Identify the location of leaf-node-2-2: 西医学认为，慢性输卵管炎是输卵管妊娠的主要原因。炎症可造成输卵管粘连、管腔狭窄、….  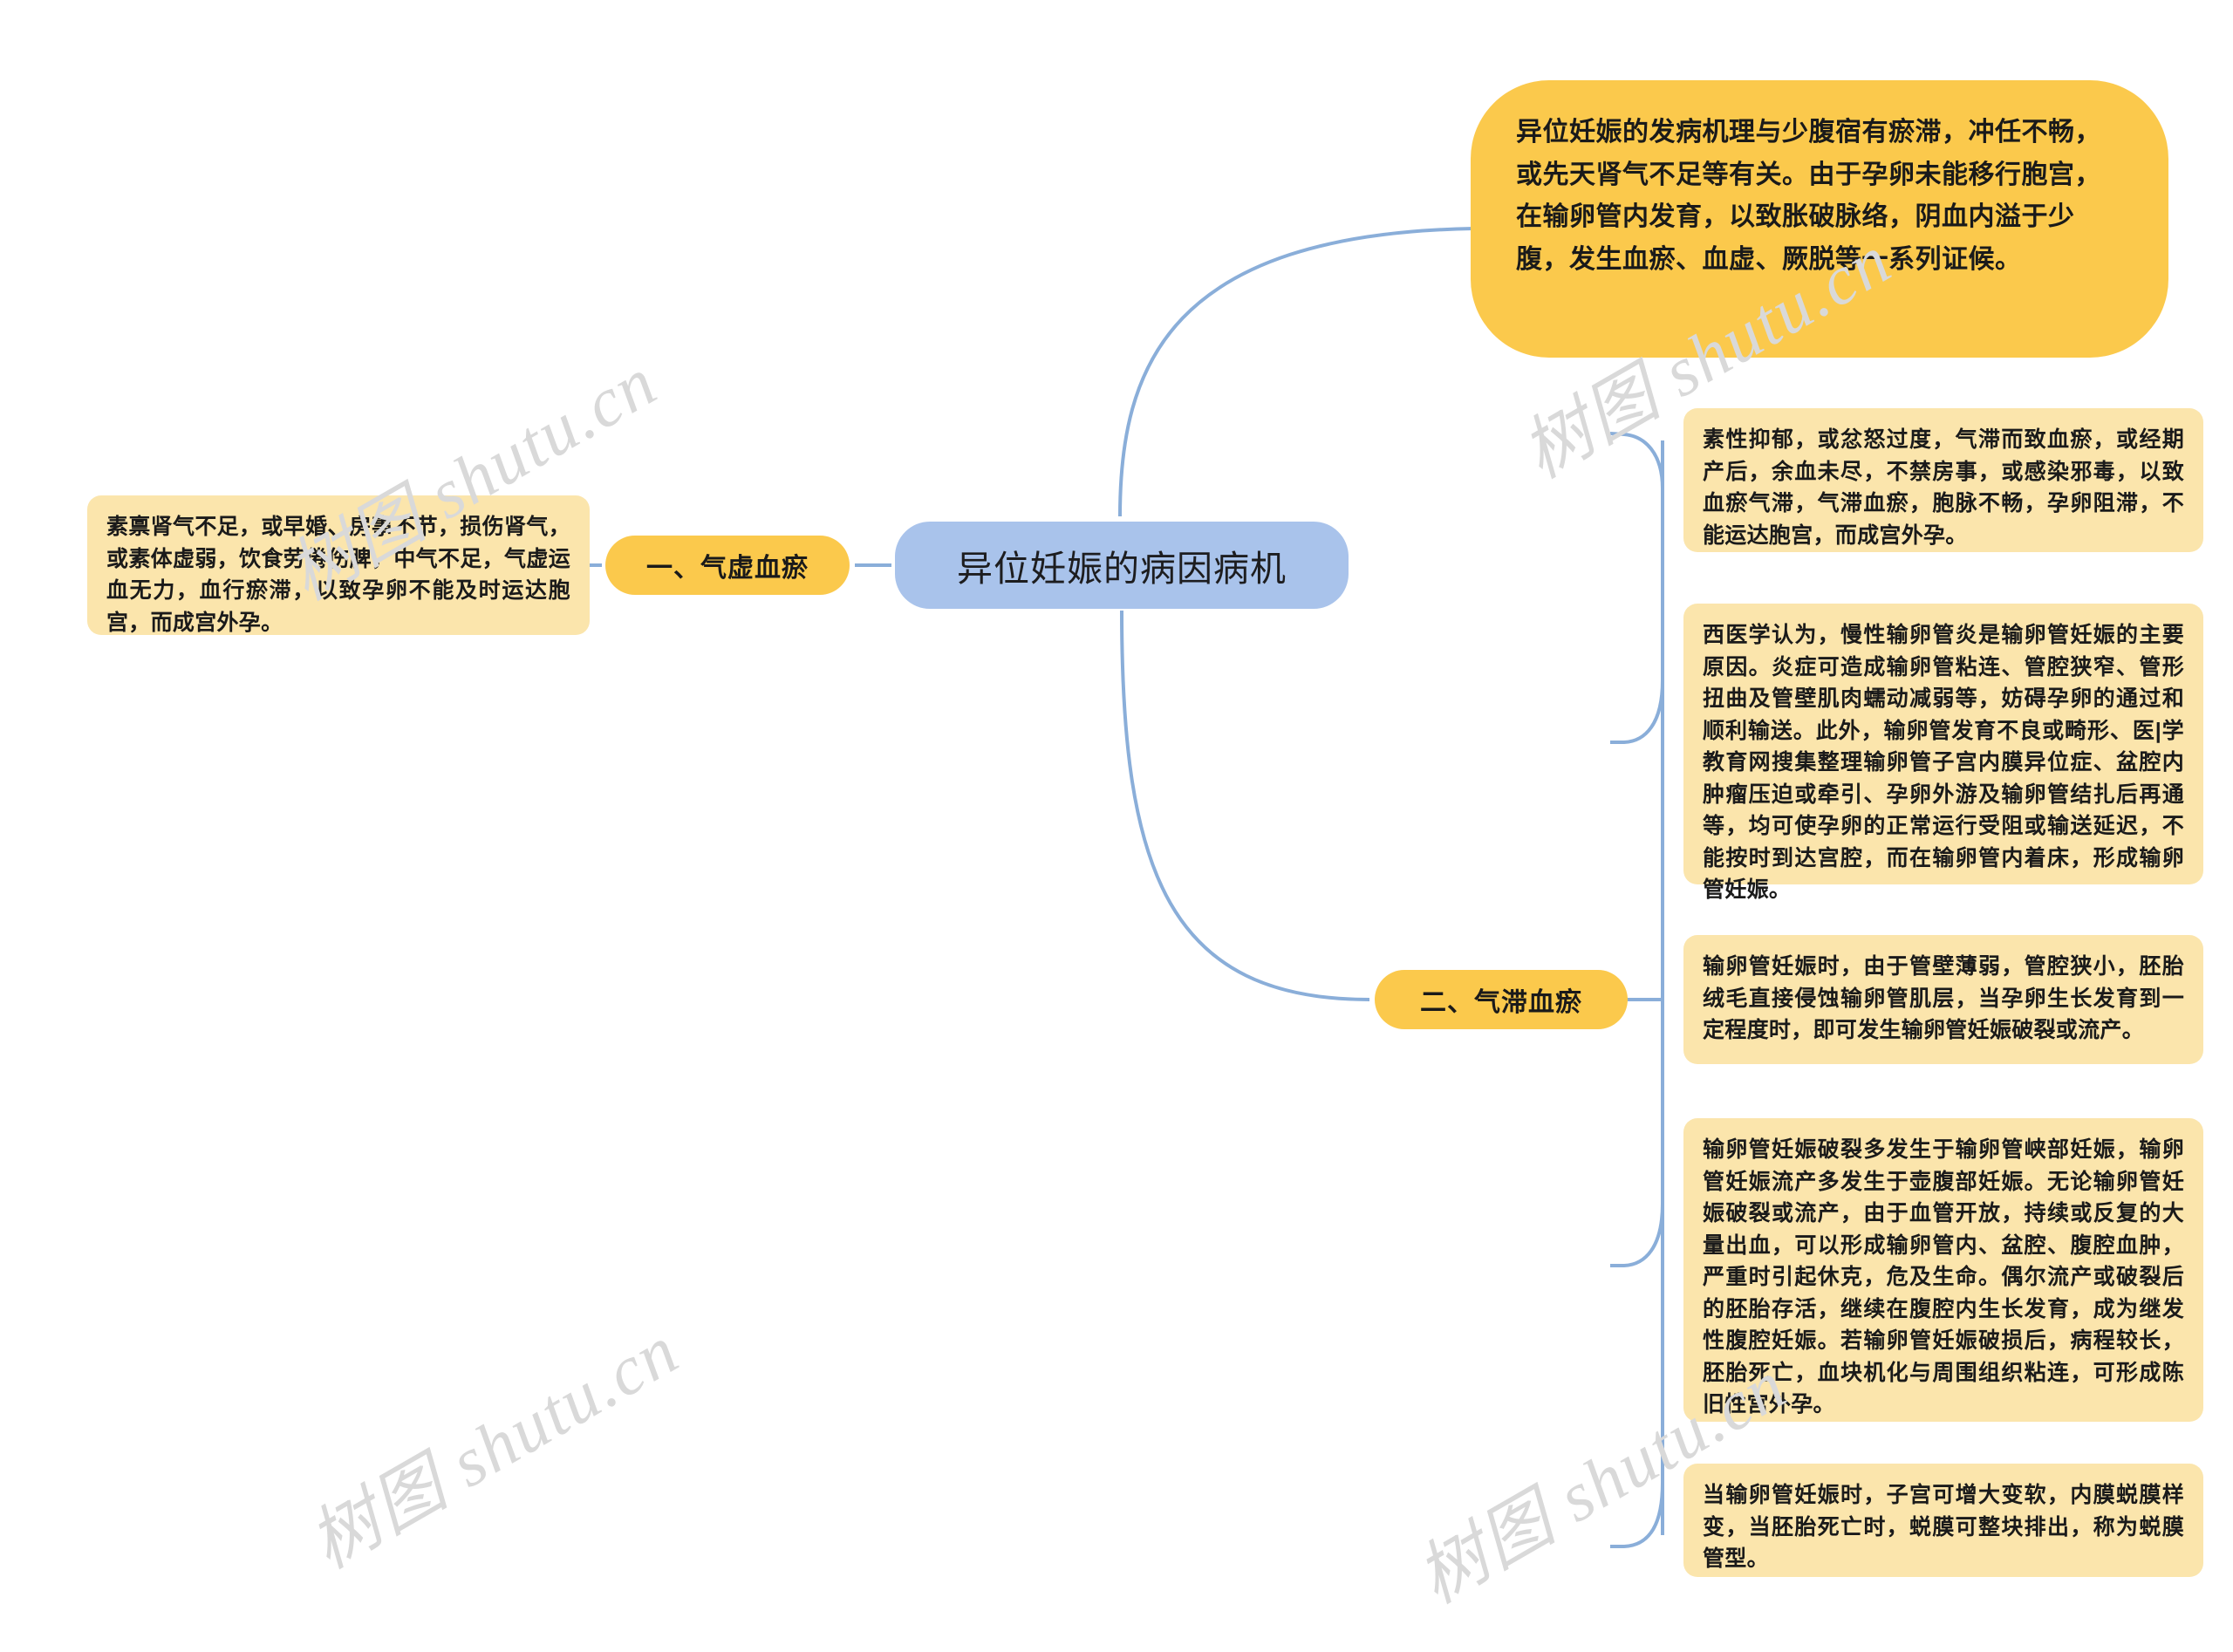
(1943, 753).